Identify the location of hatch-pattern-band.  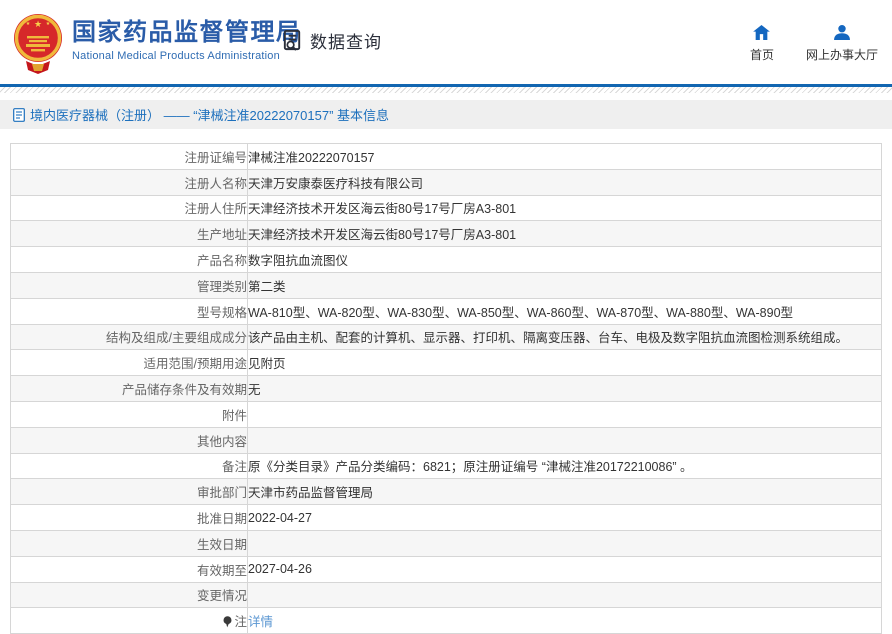
(446, 90).